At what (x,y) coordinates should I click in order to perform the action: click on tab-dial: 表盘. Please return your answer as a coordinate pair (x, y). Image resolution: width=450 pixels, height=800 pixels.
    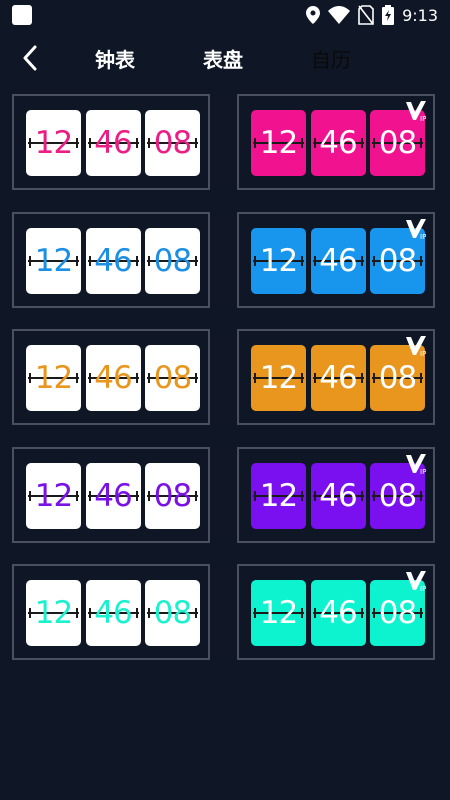
    Looking at the image, I should click on (223, 58).